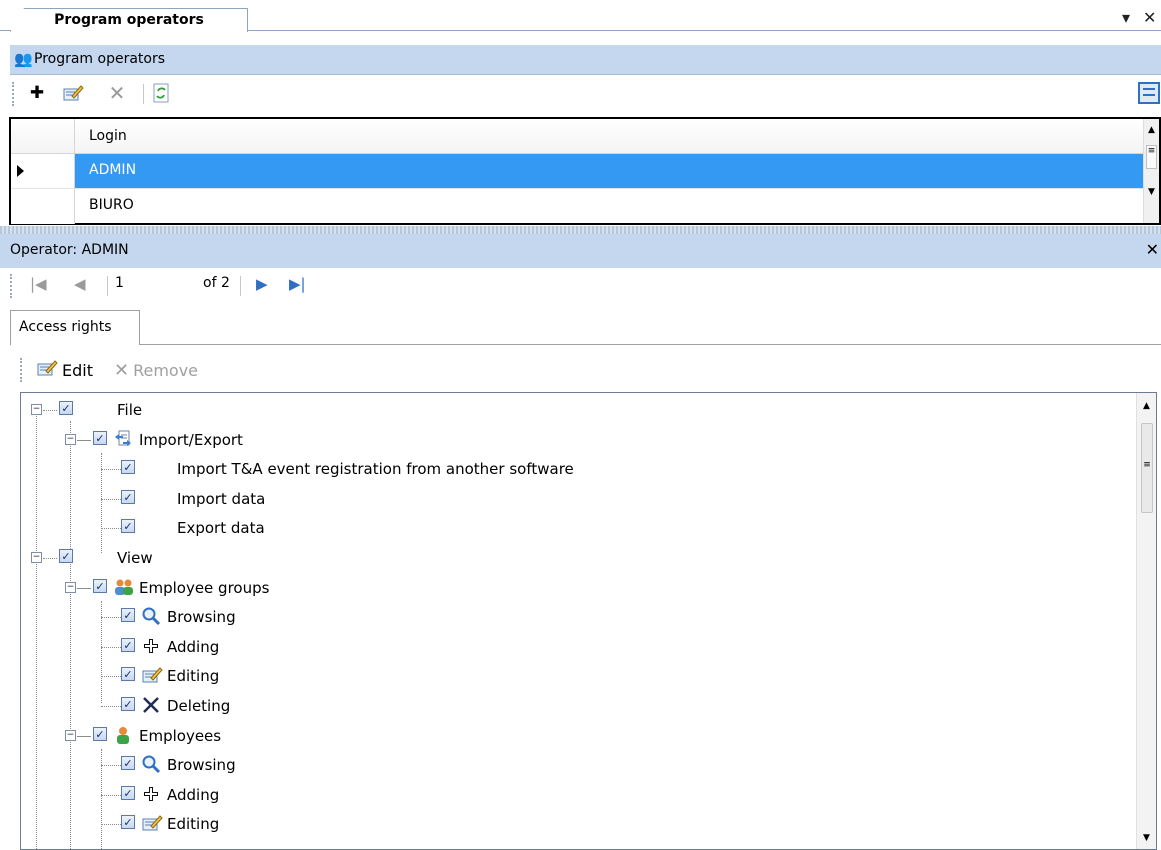  What do you see at coordinates (571, 499) in the screenshot?
I see `tree-node: ✓ Import data` at bounding box center [571, 499].